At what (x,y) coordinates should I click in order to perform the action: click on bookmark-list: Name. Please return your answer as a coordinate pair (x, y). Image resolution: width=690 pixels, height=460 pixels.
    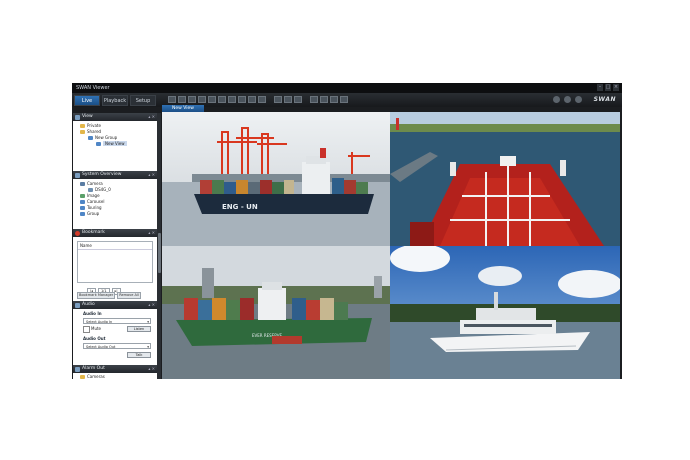
    Looking at the image, I should click on (115, 262).